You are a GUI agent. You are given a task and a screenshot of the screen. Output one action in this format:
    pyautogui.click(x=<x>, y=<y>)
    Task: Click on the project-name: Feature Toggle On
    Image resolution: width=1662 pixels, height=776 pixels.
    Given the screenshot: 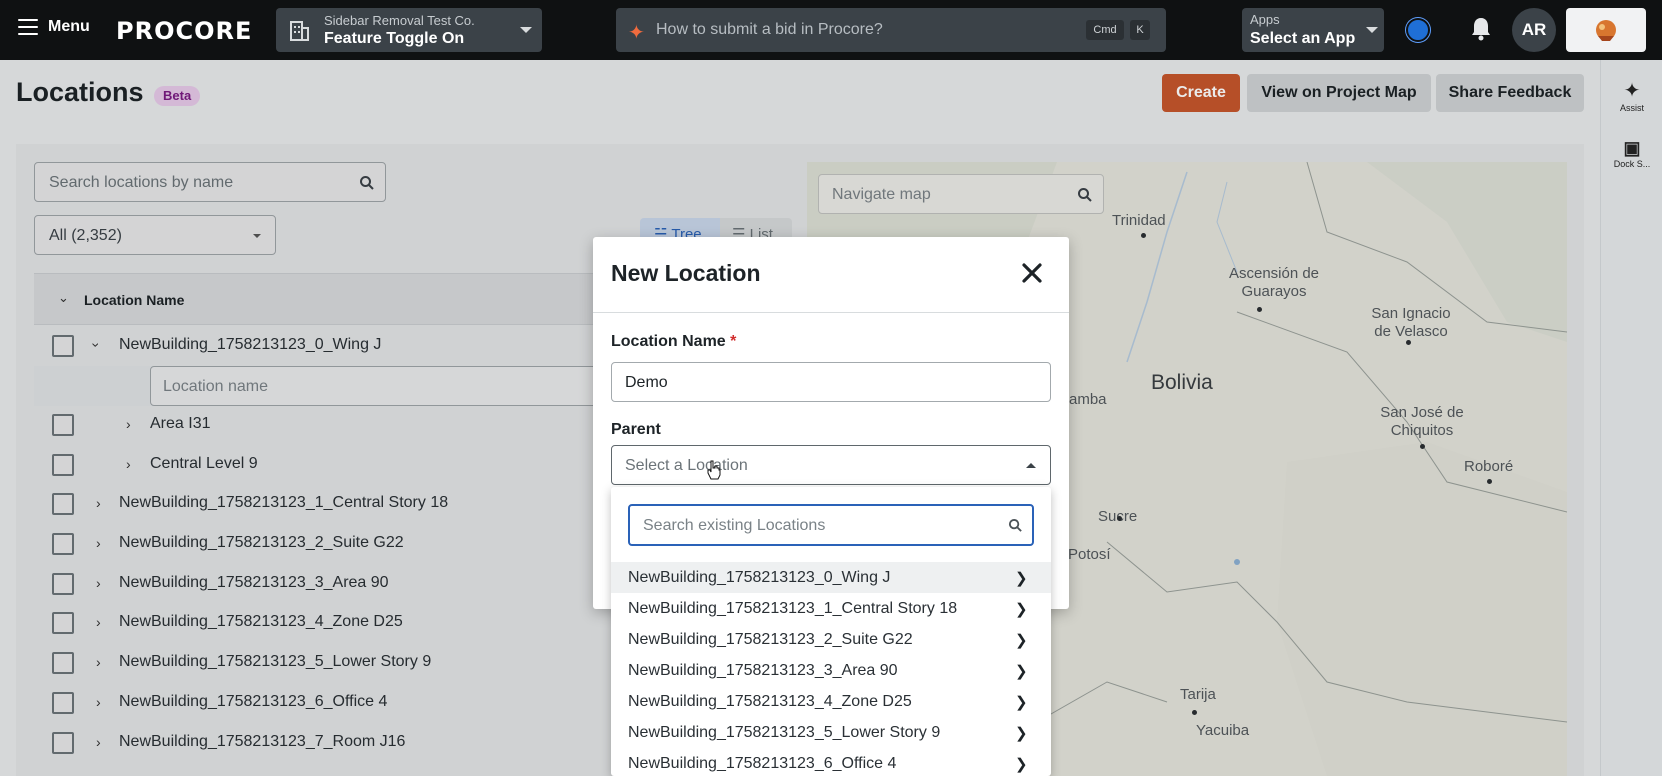 What is the action you would take?
    pyautogui.click(x=394, y=38)
    